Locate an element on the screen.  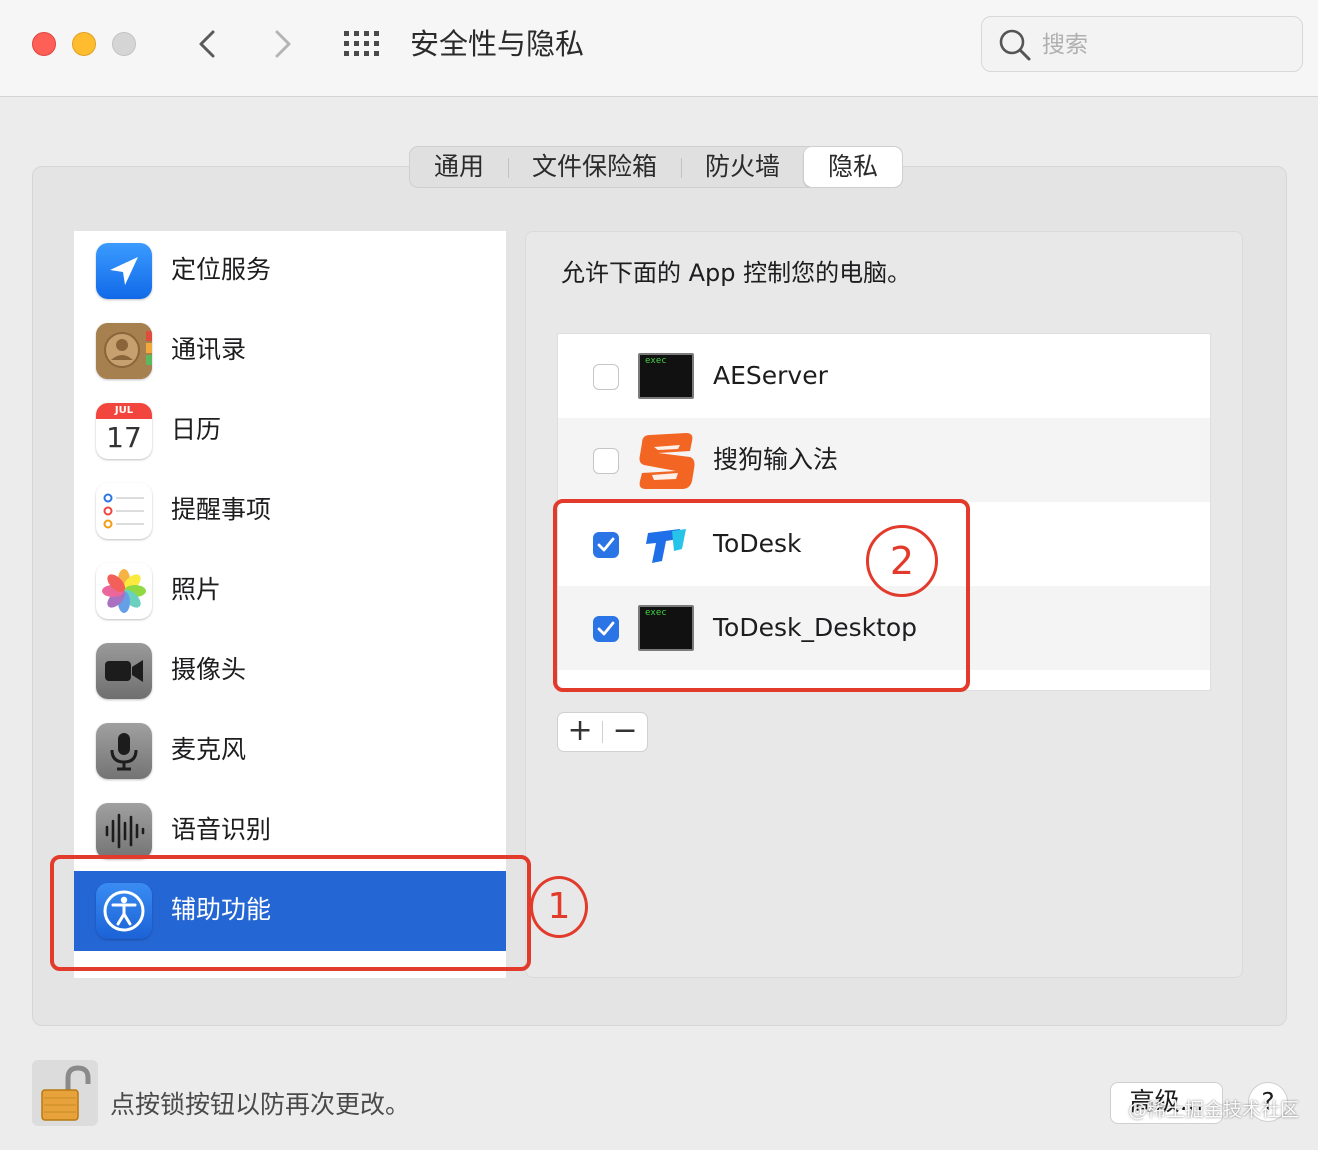
sogou-icon is located at coordinates (666, 461).